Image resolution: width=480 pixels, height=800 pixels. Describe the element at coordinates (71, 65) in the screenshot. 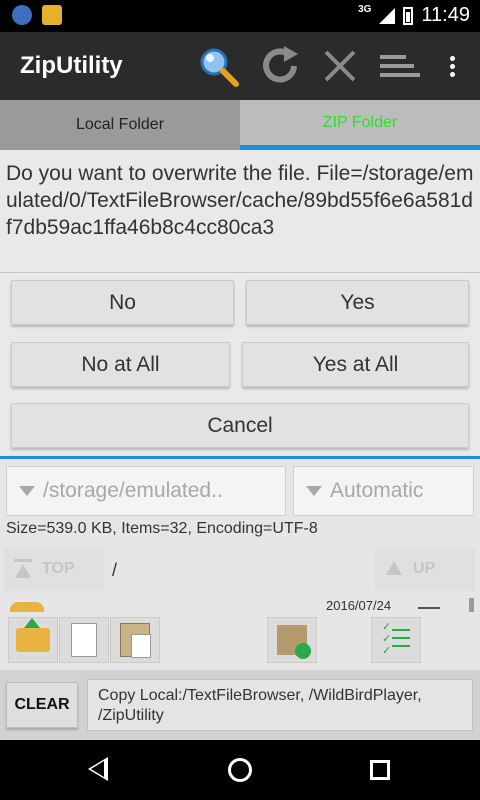

I see `app-title: ZipUtility` at that location.